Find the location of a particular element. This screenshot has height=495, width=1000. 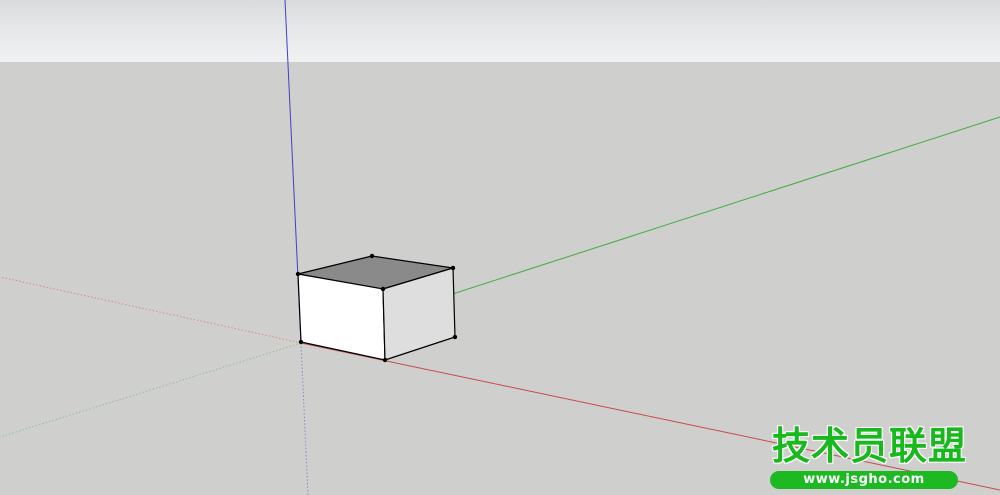

box-front-face is located at coordinates (341, 317).